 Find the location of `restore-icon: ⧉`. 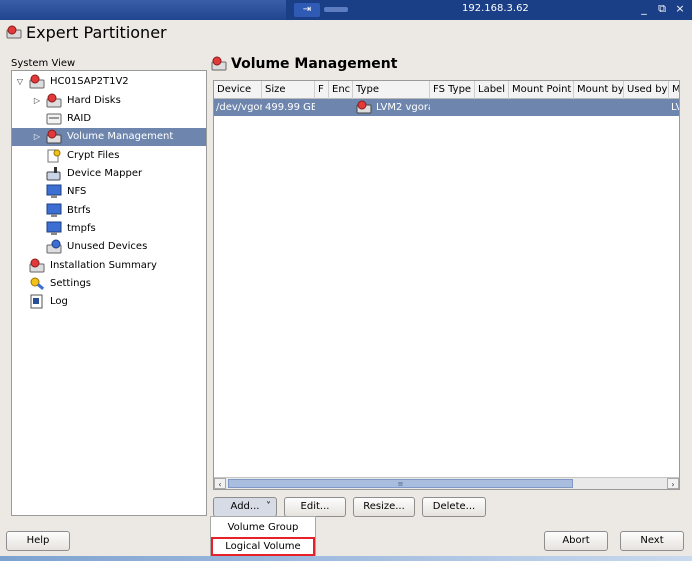

restore-icon: ⧉ is located at coordinates (662, 9).